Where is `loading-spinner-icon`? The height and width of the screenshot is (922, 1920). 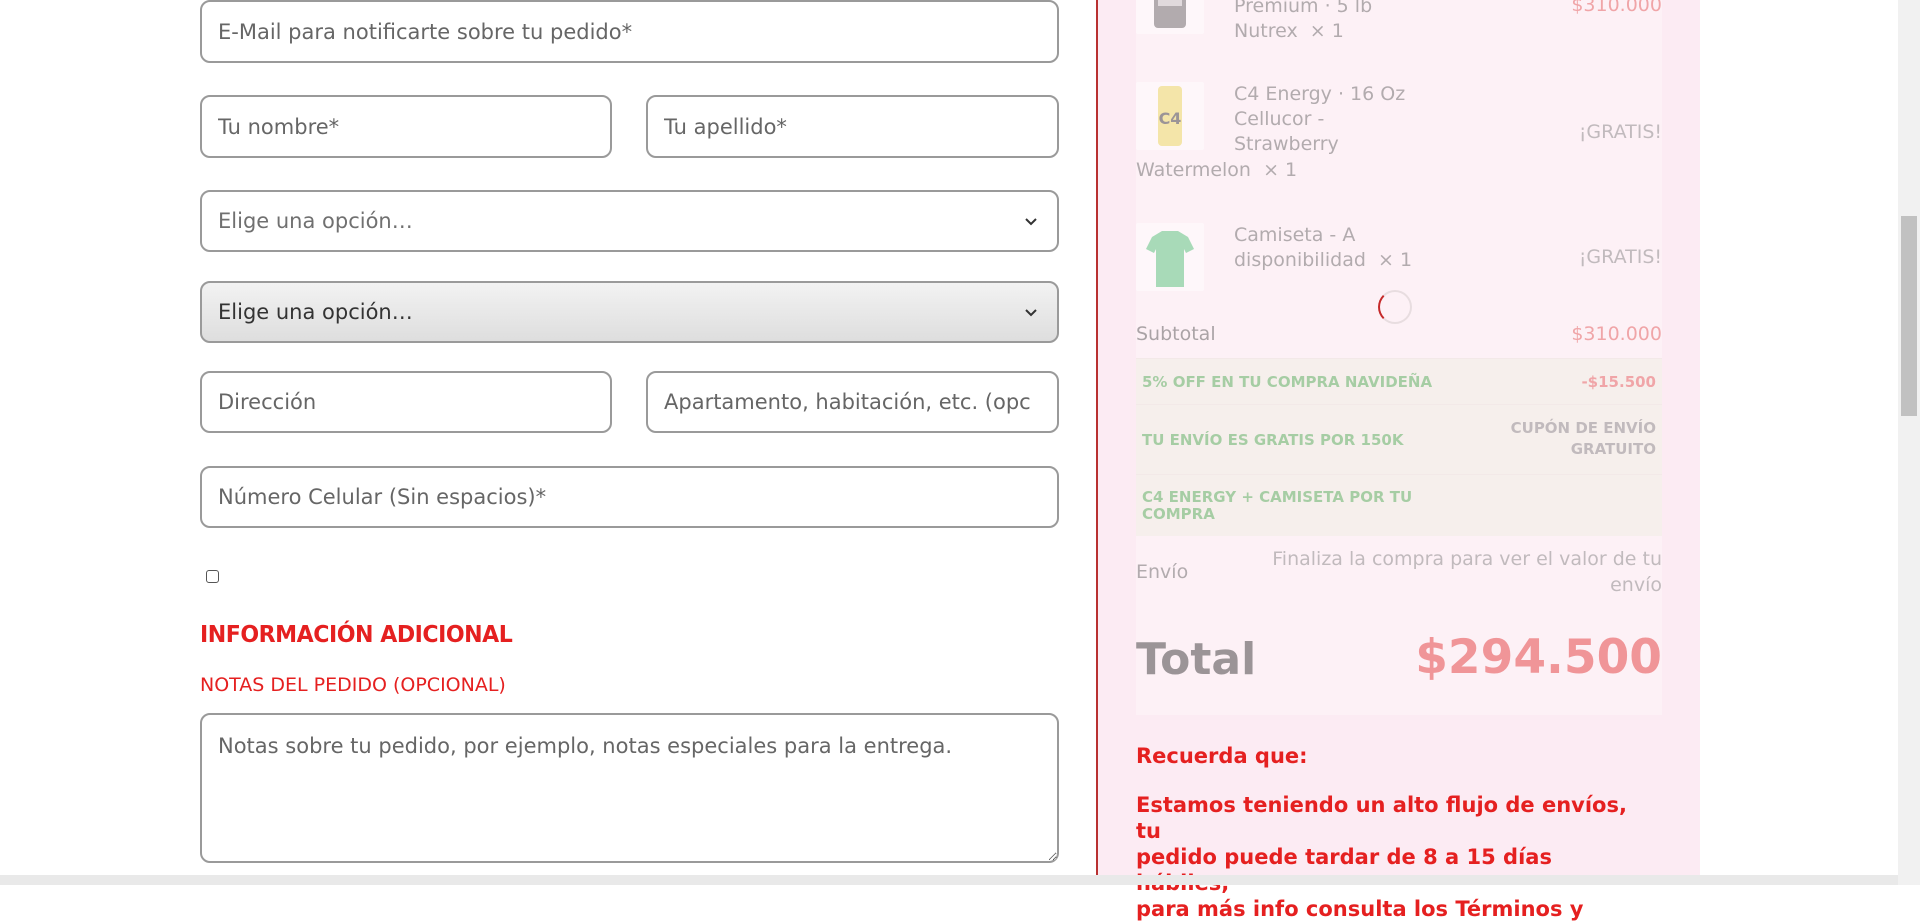 loading-spinner-icon is located at coordinates (1395, 307).